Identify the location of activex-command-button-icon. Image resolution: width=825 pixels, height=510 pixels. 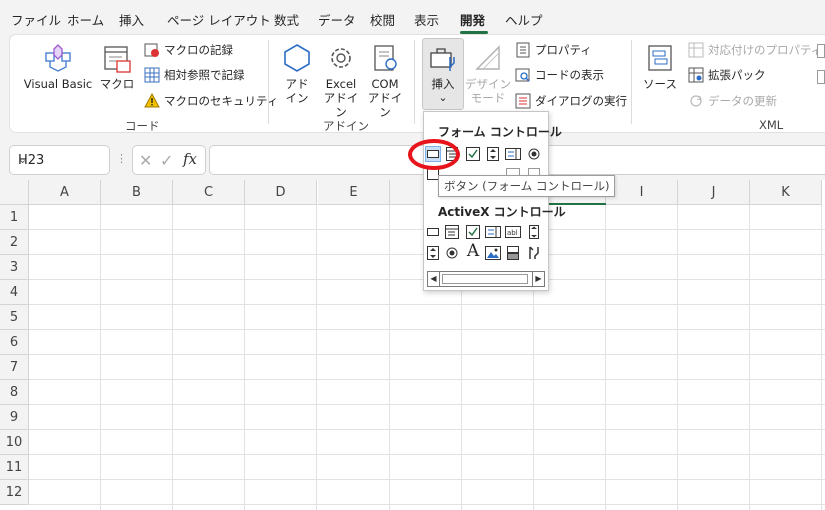
(433, 232).